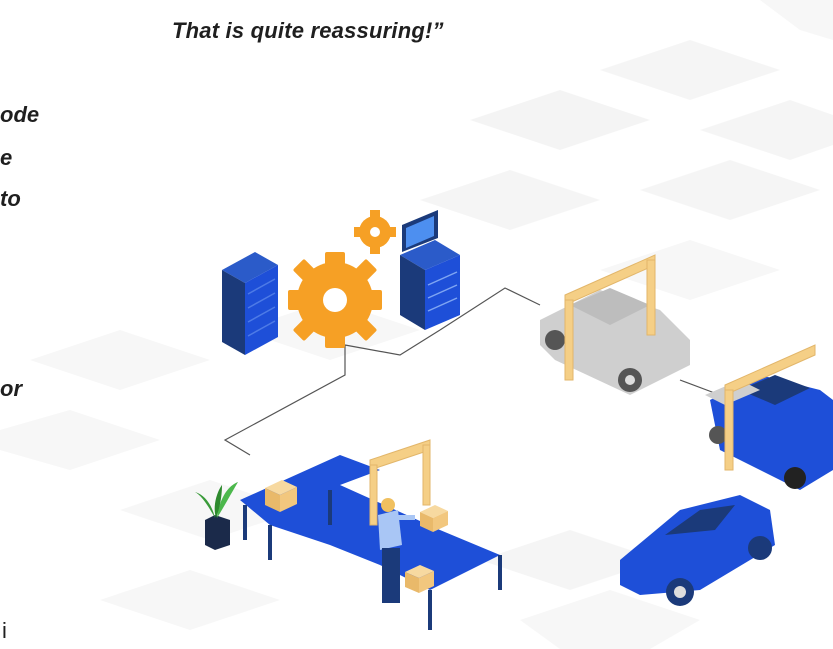 The height and width of the screenshot is (649, 833). What do you see at coordinates (697, 550) in the screenshot?
I see `car-blue-bottom-icon` at bounding box center [697, 550].